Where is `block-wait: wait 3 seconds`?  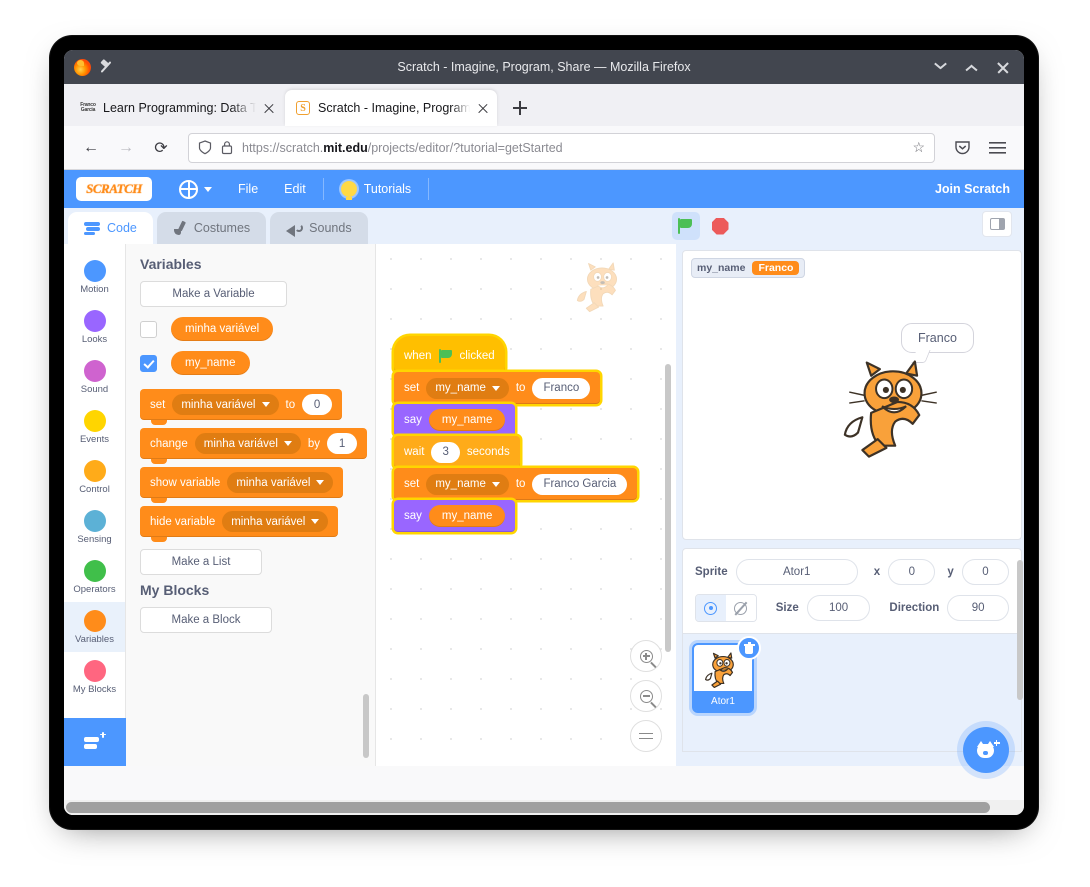 block-wait: wait 3 seconds is located at coordinates (457, 452).